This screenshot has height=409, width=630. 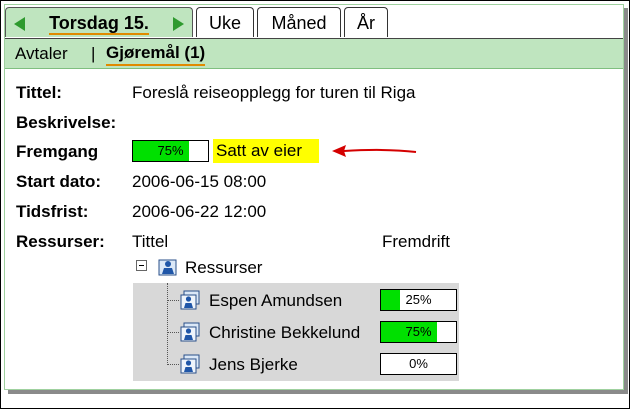 What do you see at coordinates (266, 151) in the screenshot?
I see `owner-note-badge: Satt av eier` at bounding box center [266, 151].